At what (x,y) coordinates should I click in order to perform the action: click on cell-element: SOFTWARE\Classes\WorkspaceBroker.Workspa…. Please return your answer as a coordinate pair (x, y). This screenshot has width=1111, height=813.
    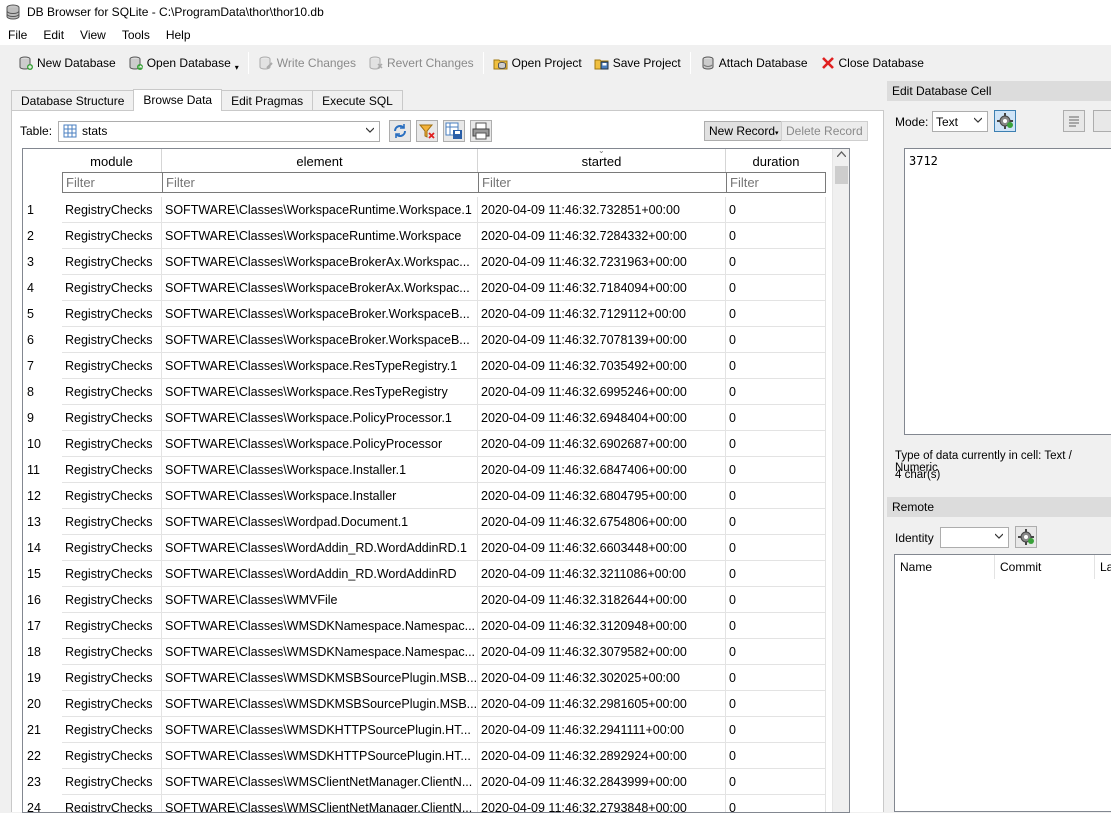
    Looking at the image, I should click on (320, 314).